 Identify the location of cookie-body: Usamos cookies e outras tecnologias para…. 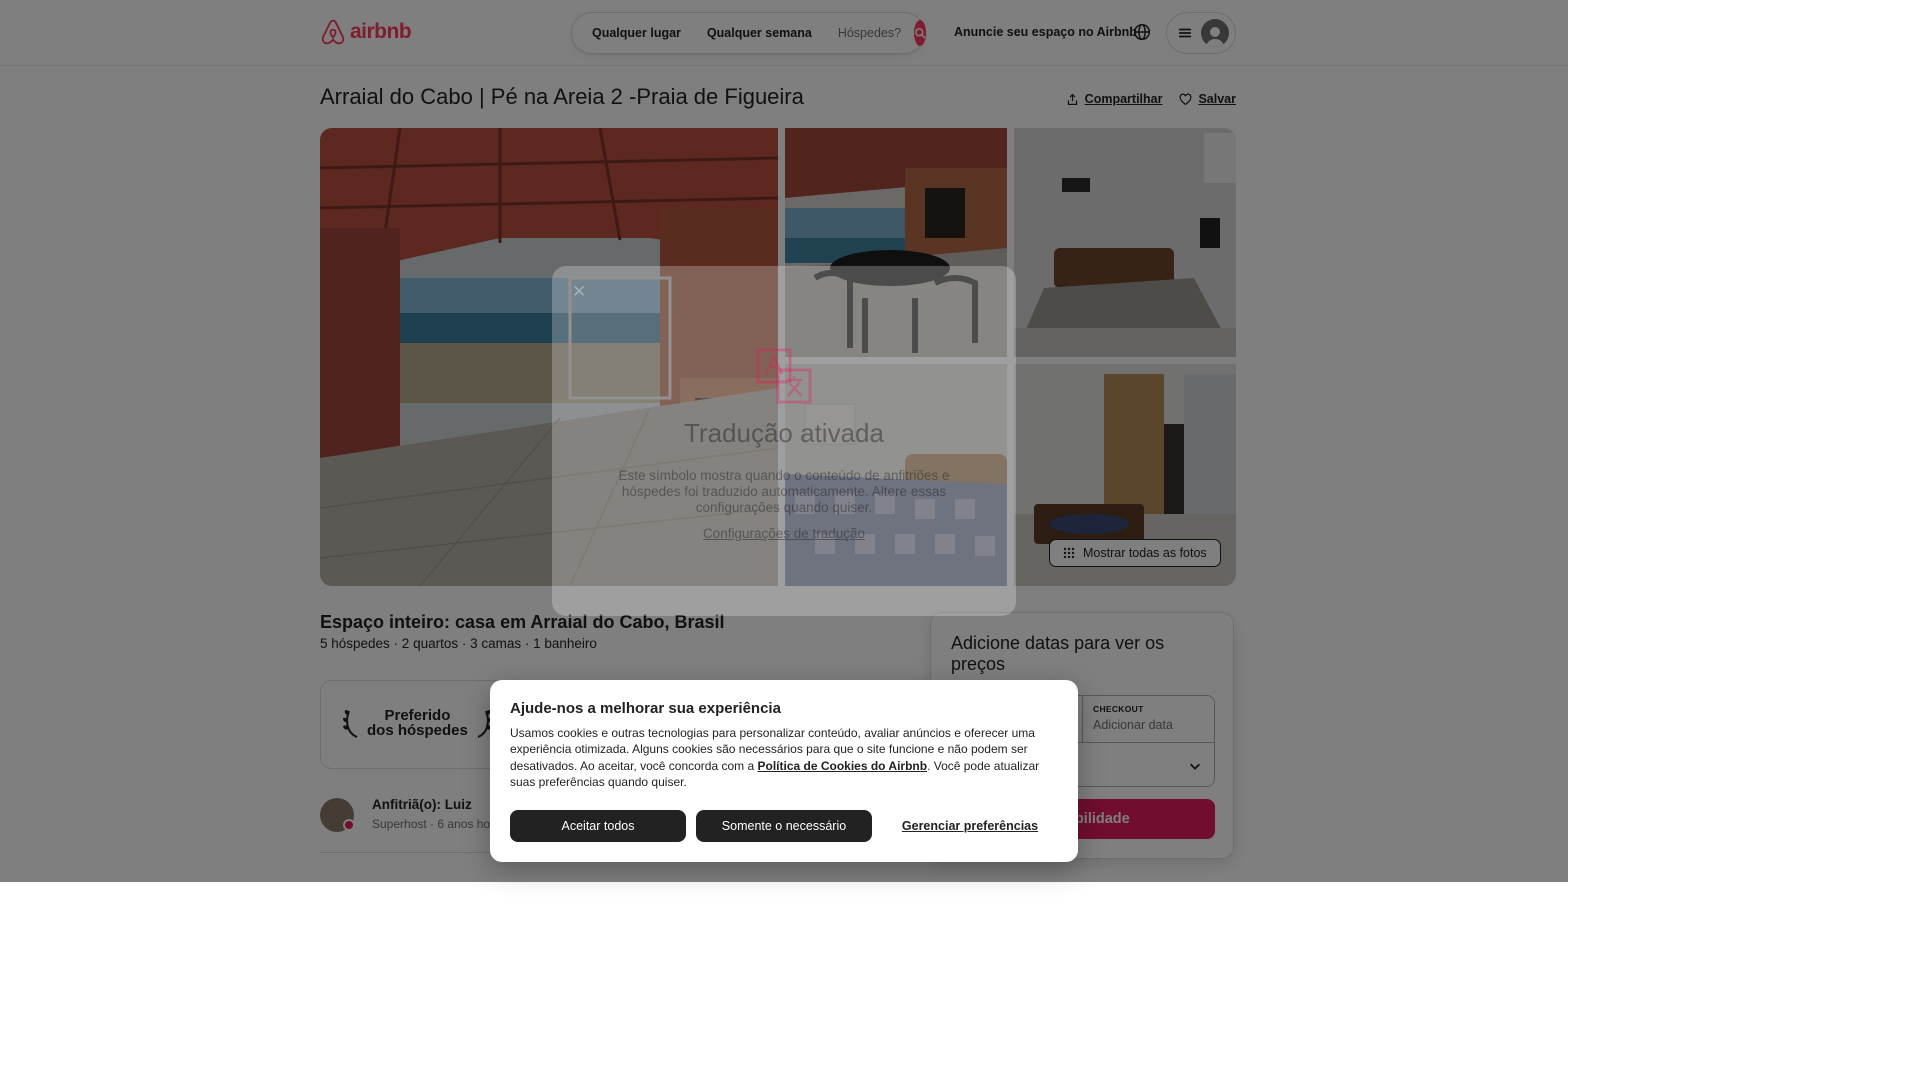
(784, 758).